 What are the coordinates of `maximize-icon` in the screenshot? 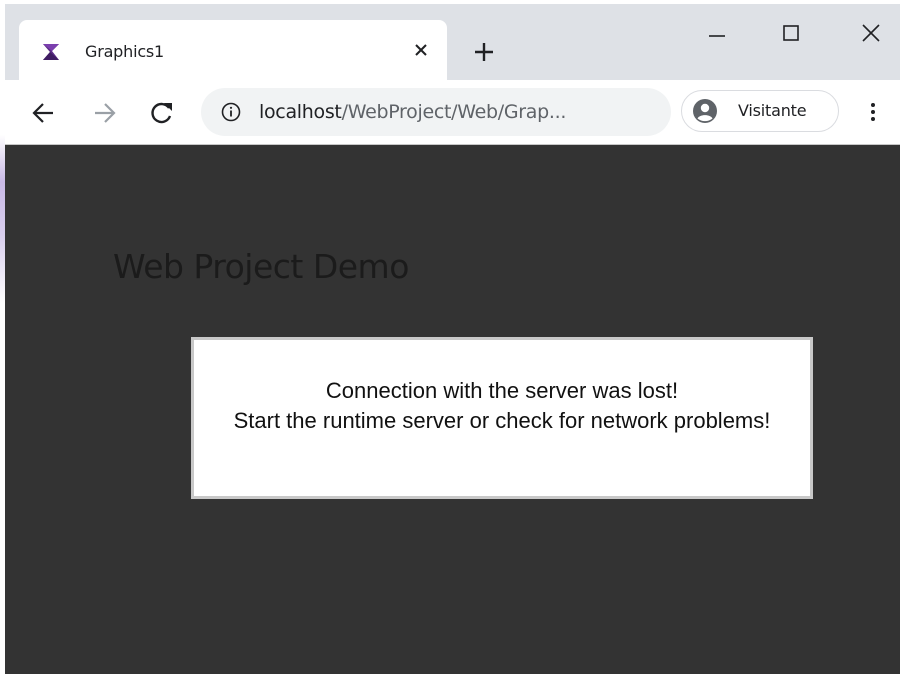 It's located at (791, 34).